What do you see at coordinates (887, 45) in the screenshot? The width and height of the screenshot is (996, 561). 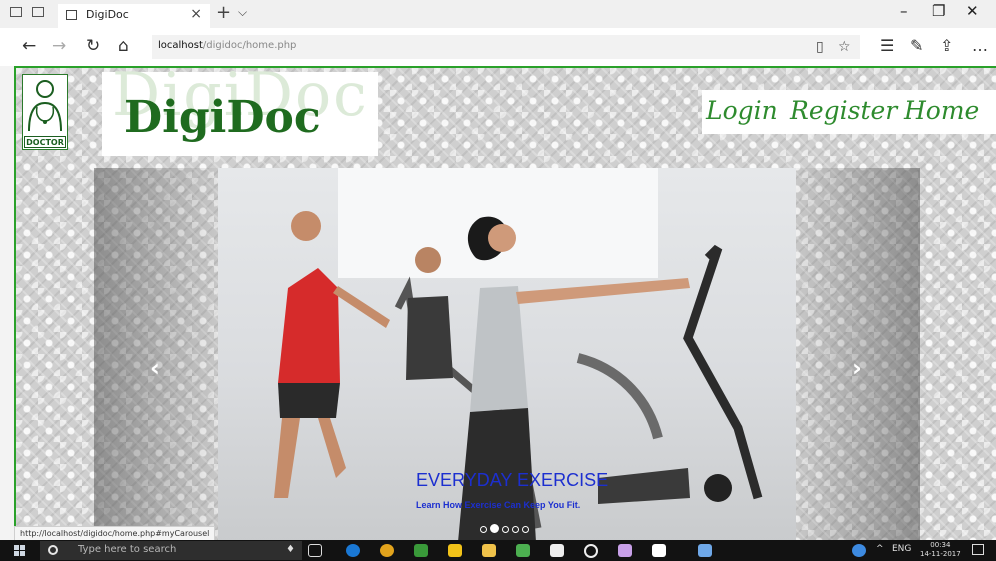 I see `favorites-hub-icon: ☰` at bounding box center [887, 45].